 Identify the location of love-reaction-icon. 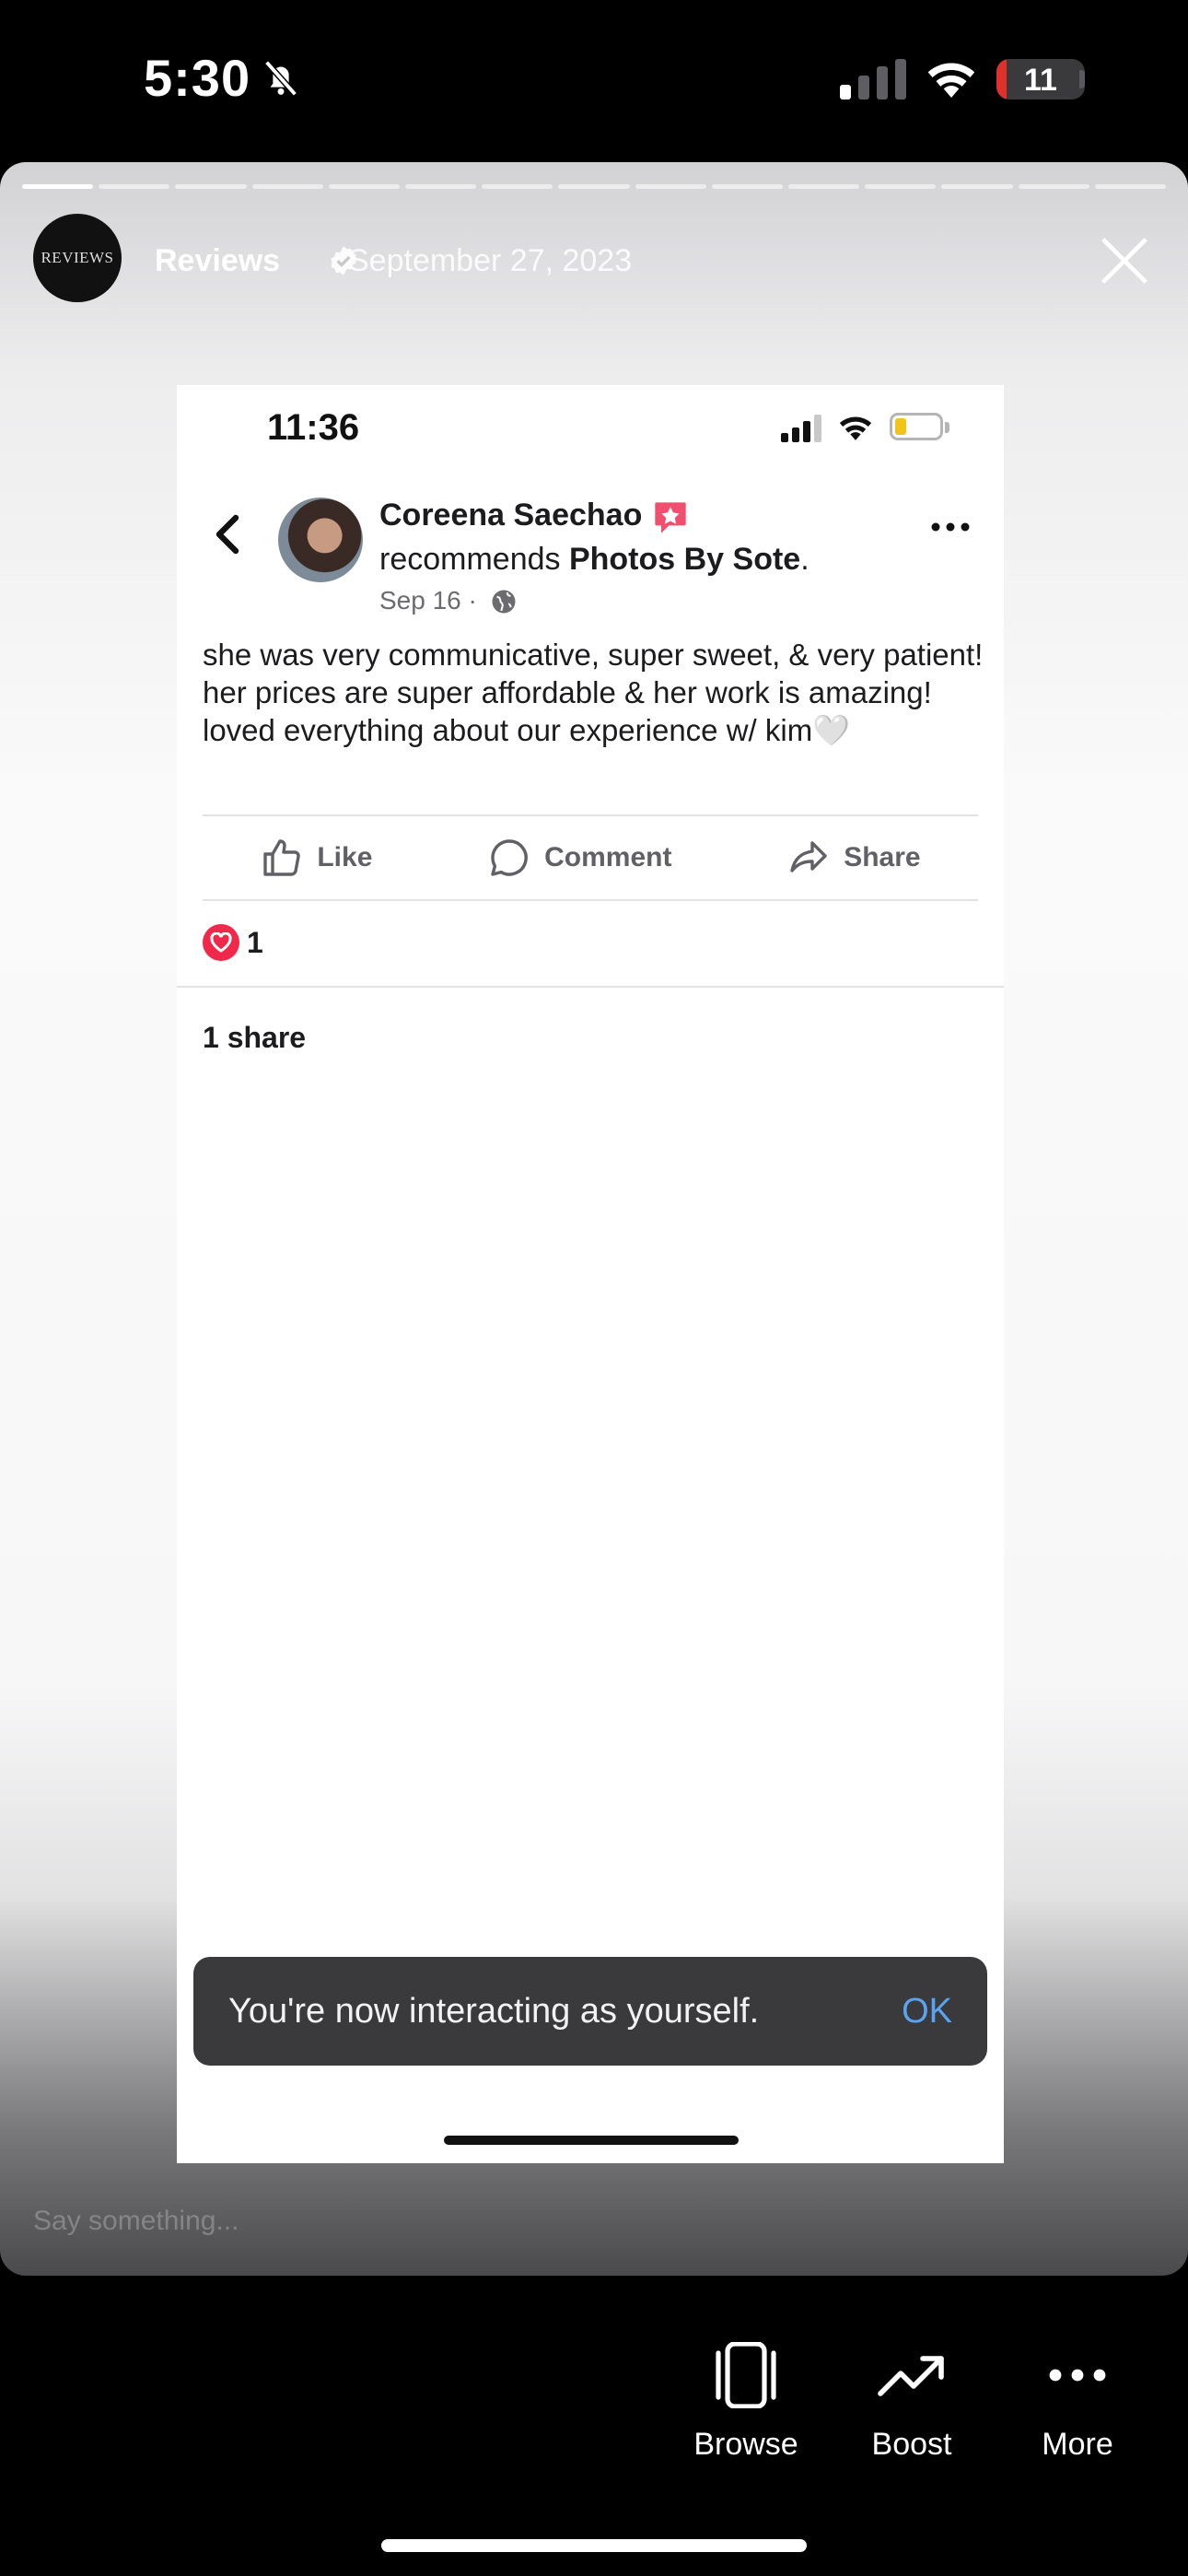
(221, 942).